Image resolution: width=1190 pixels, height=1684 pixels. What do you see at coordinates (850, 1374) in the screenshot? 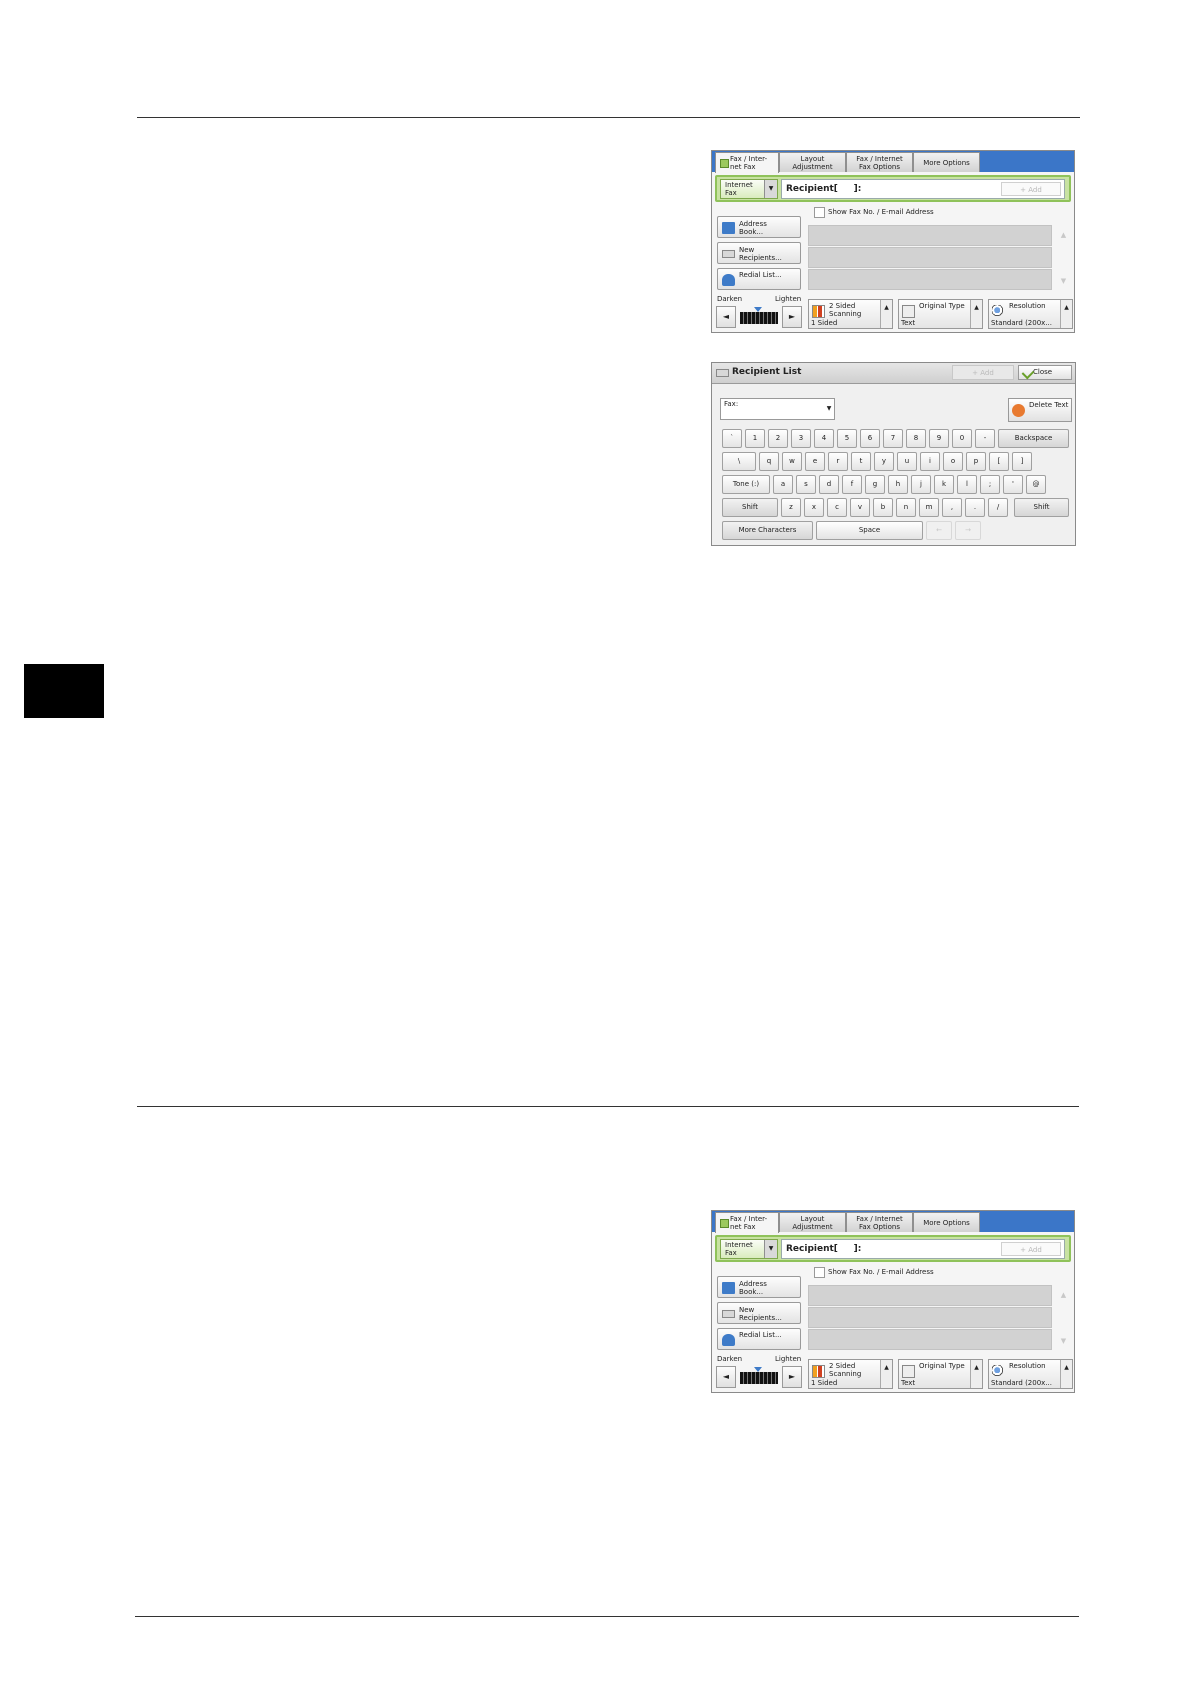
I see `two-sided-scanning-button: 2 Sided Scanning 1 Sided ▲` at bounding box center [850, 1374].